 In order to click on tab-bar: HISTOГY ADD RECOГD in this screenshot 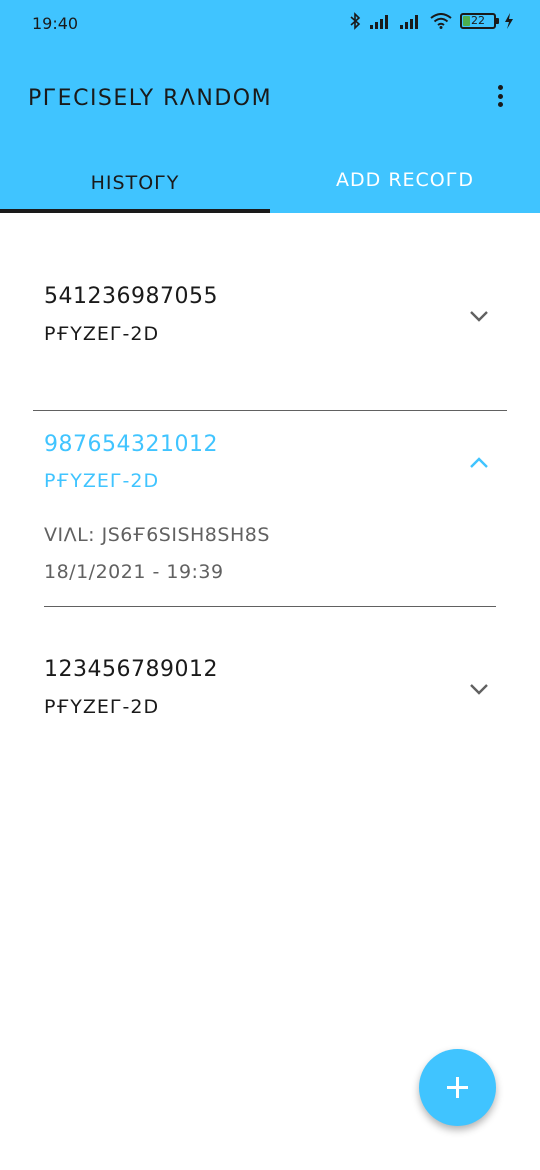, I will do `click(270, 182)`.